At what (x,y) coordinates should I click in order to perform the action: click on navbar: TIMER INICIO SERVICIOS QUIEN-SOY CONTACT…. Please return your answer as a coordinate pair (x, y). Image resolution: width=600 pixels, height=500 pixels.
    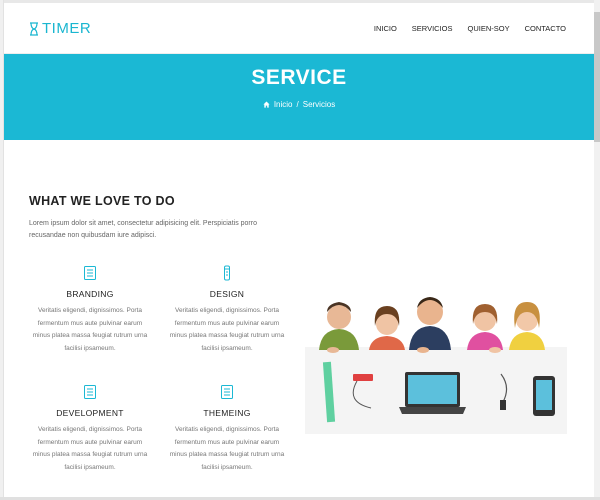
    Looking at the image, I should click on (299, 28).